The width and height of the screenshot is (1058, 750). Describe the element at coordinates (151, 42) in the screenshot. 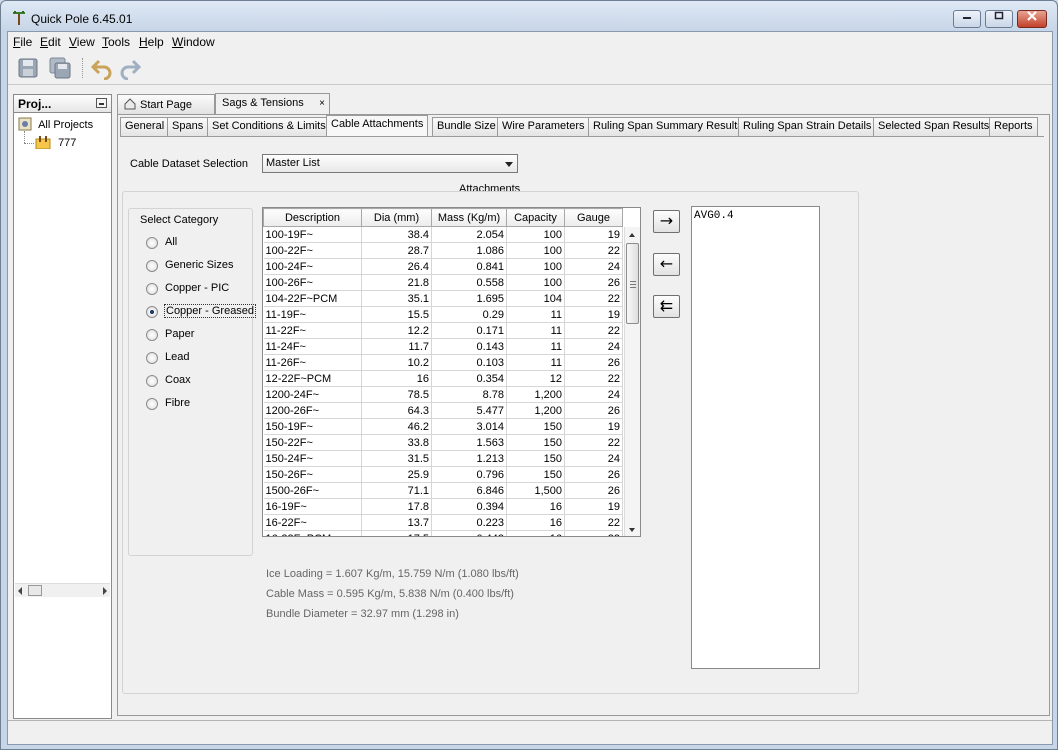

I see `menu-help: Help` at that location.